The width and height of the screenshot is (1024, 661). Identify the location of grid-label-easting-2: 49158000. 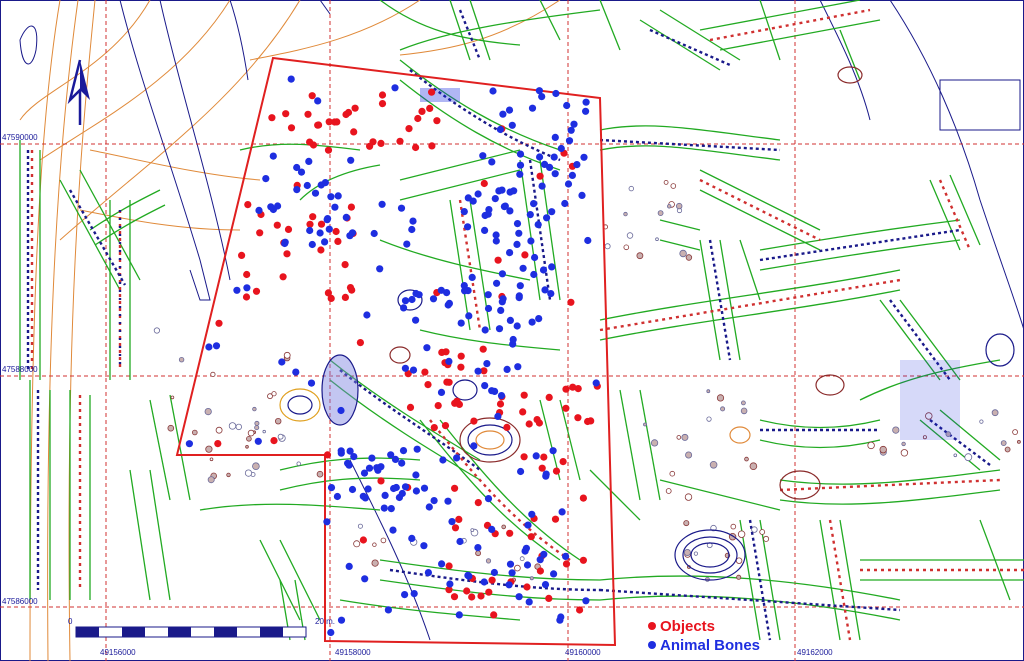
(353, 652).